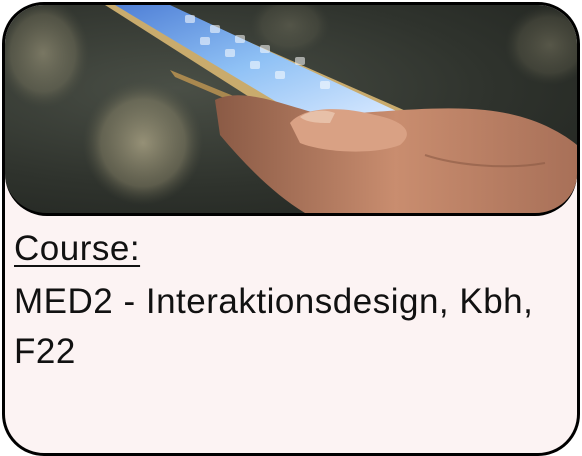  I want to click on course-label: Course:, so click(77, 248).